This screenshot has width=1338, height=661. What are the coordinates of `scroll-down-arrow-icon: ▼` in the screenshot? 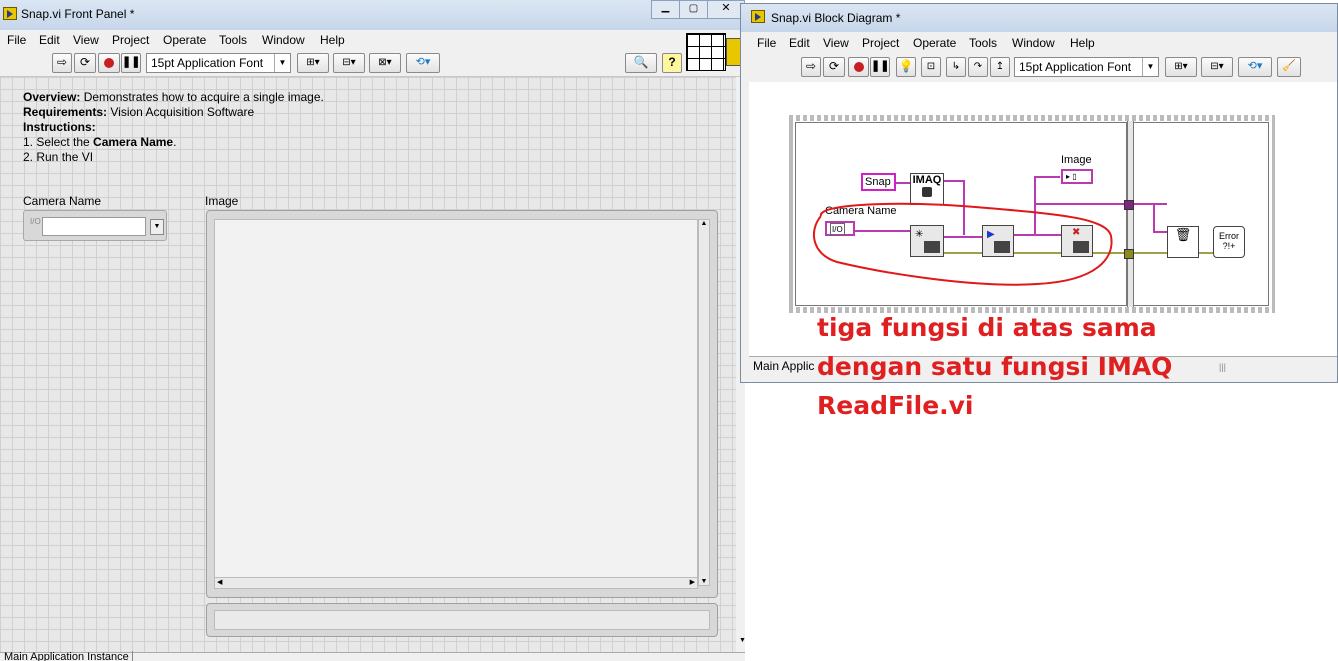 It's located at (704, 581).